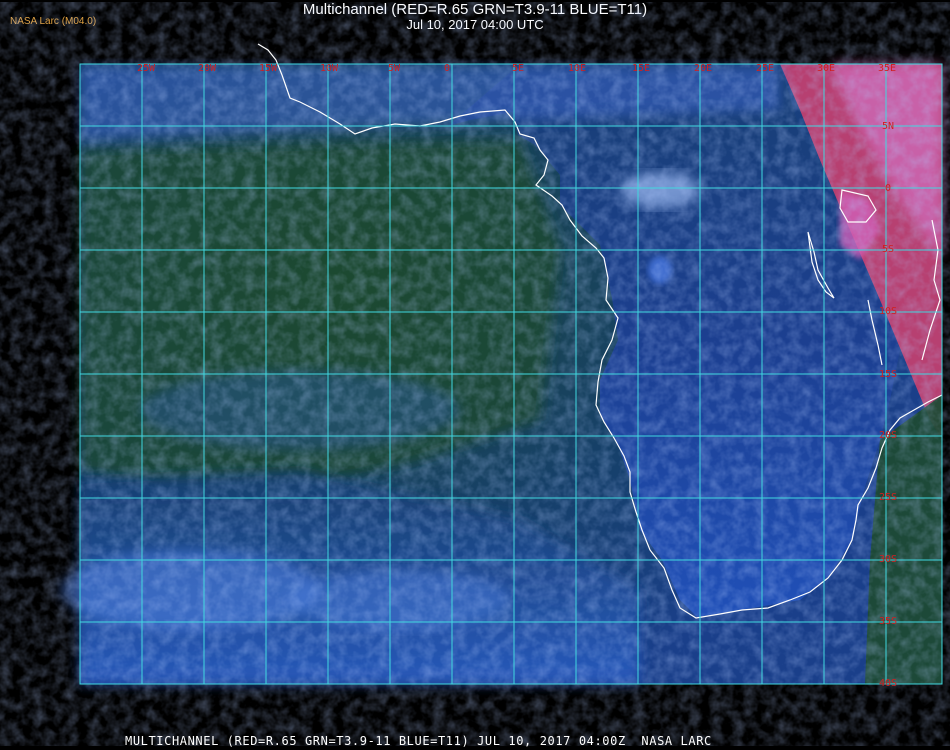  Describe the element at coordinates (641, 68) in the screenshot. I see `longitude-label: 15E` at that location.